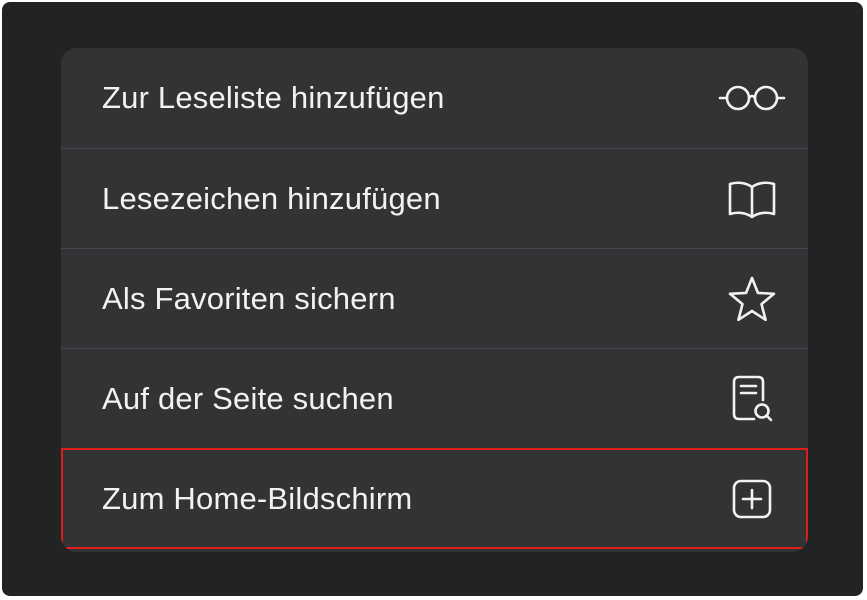 Image resolution: width=867 pixels, height=600 pixels. Describe the element at coordinates (248, 398) in the screenshot. I see `menu-item-label: Auf der Seite suchen` at that location.